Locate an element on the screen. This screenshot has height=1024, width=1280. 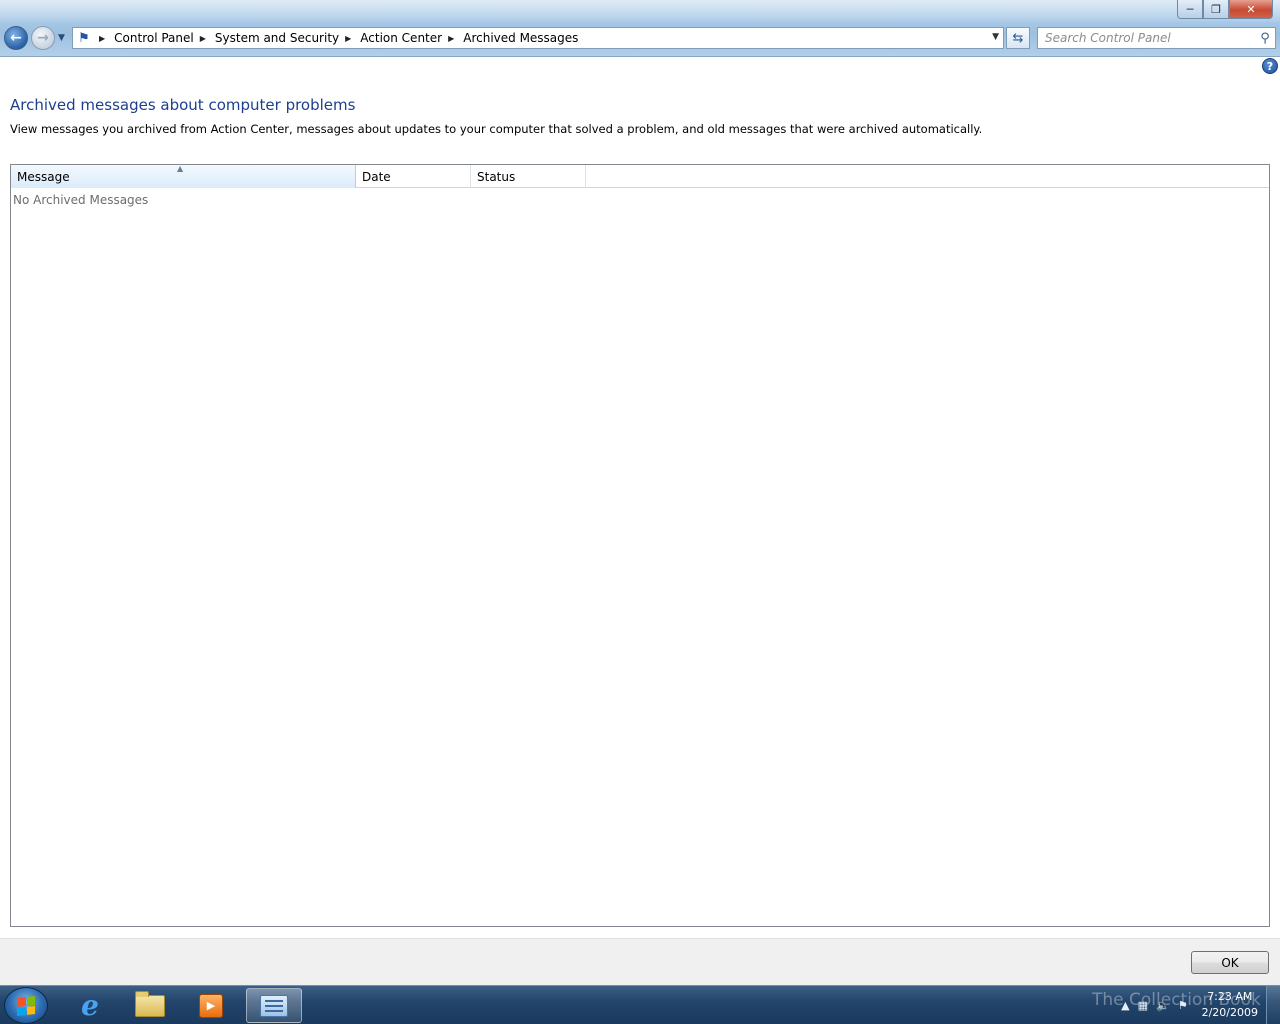
taskbar-windows-explorer is located at coordinates (150, 1005).